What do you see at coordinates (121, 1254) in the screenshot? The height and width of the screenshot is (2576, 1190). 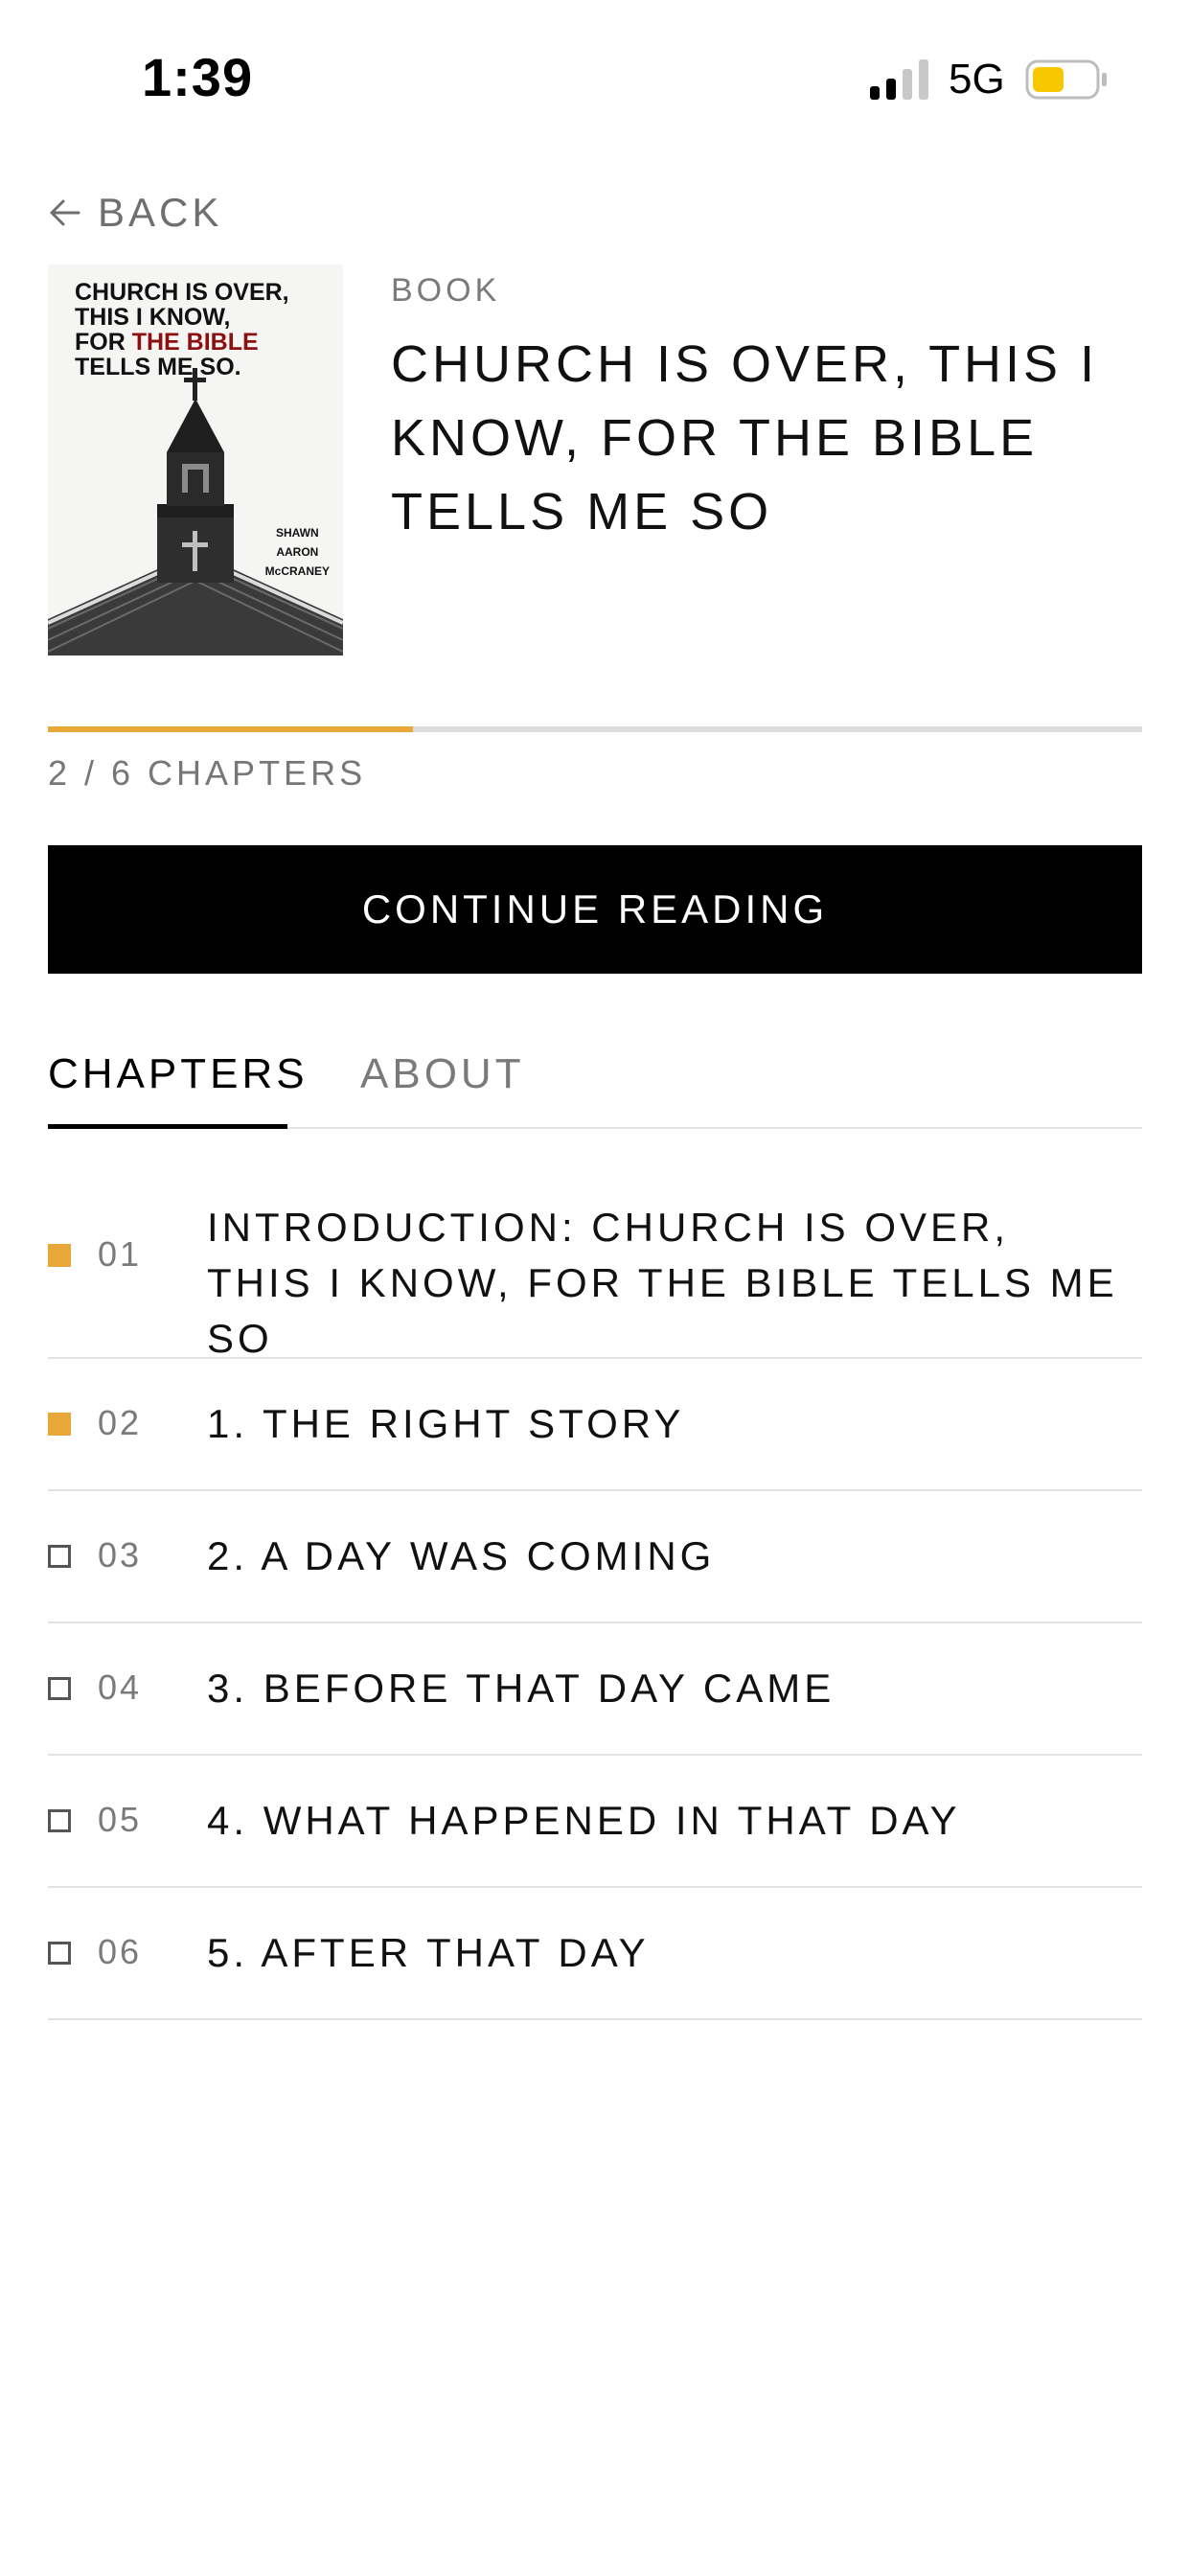 I see `chapter-number: 01` at bounding box center [121, 1254].